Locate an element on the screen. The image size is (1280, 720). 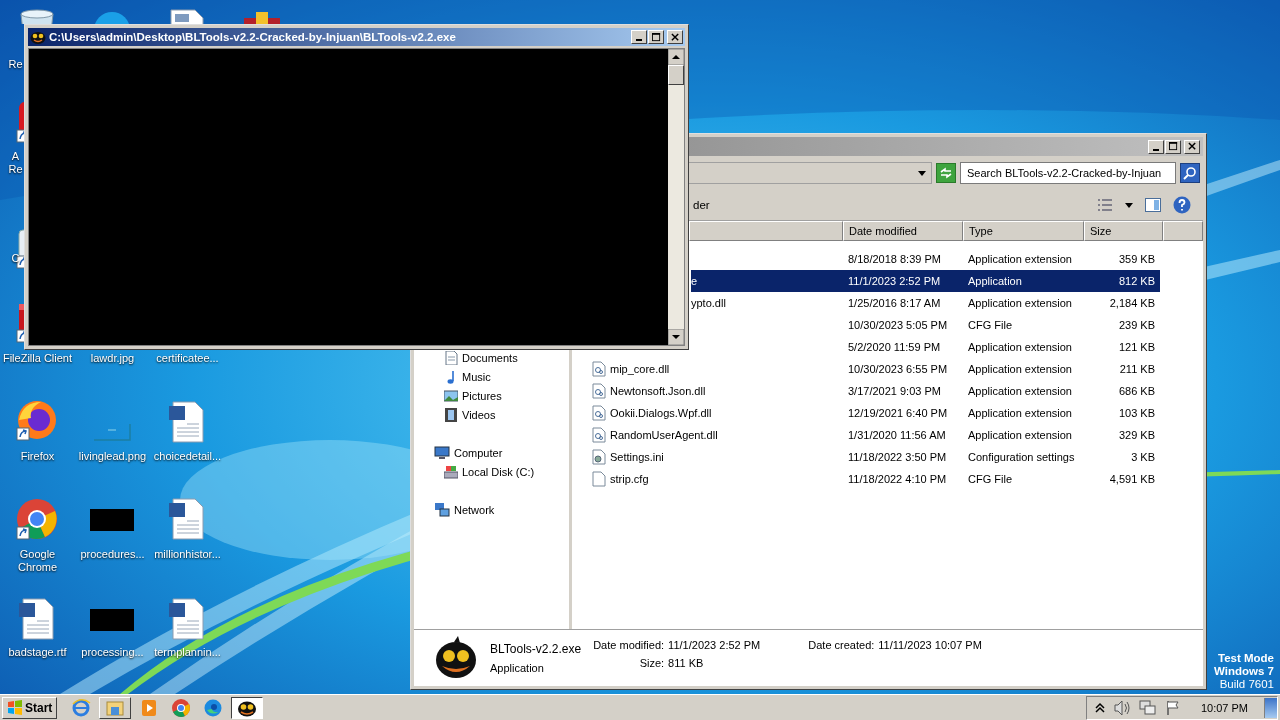
nav-item: Network is located at coordinates (491, 509).